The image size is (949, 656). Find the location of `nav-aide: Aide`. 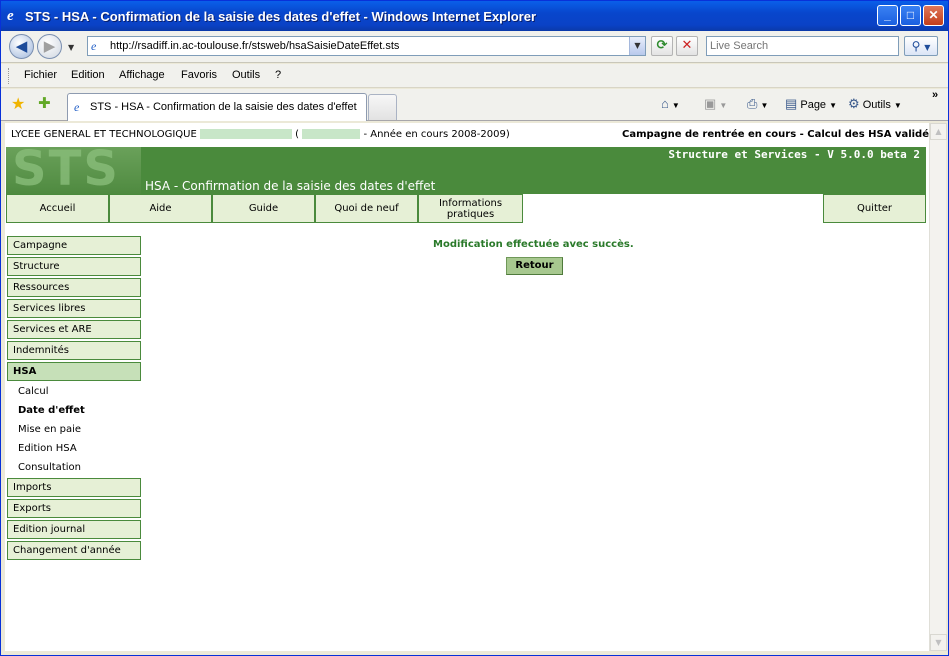

nav-aide: Aide is located at coordinates (160, 208).